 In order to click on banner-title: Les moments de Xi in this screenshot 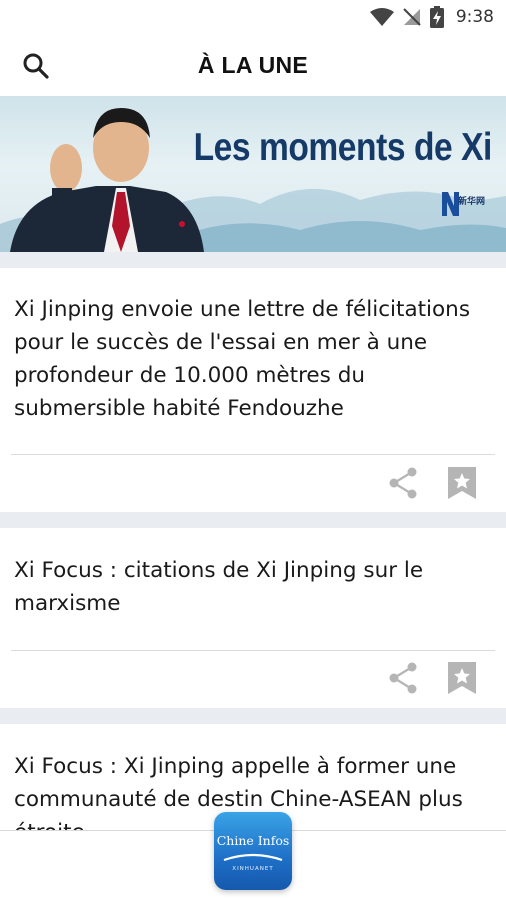, I will do `click(343, 147)`.